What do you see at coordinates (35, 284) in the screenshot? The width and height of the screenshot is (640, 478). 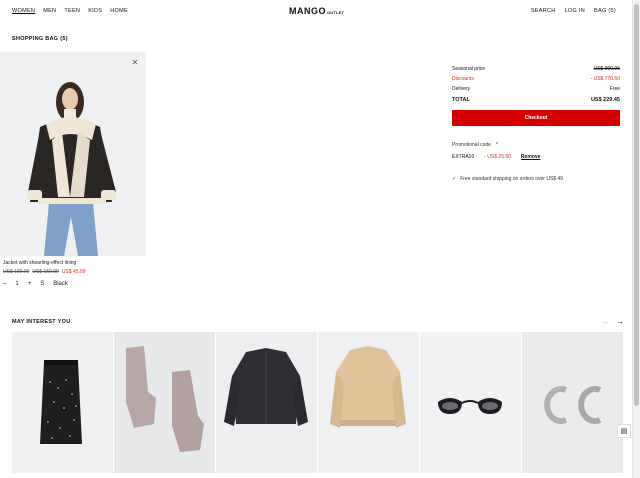 I see `quantity-stepper: – 1 + S Black` at bounding box center [35, 284].